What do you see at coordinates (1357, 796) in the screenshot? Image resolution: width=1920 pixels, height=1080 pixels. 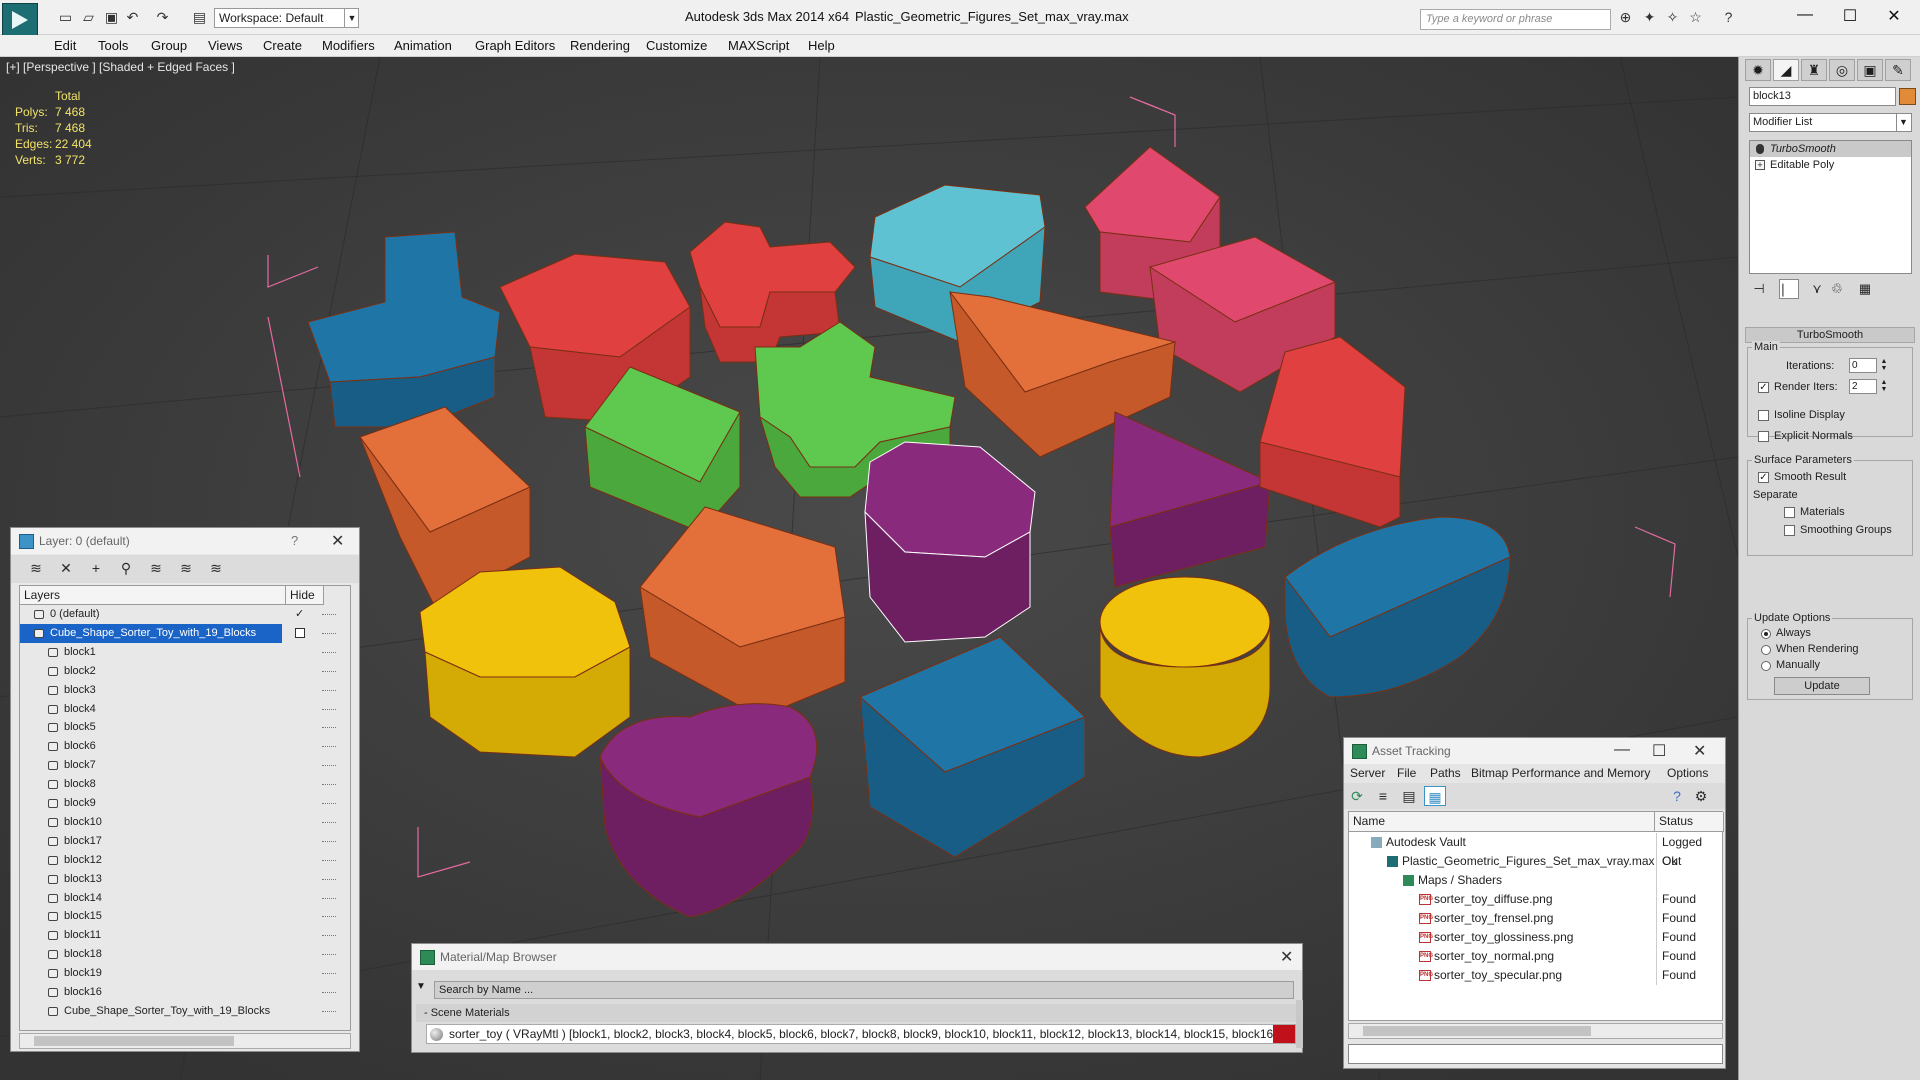 I see `refresh-icon: ⟳` at bounding box center [1357, 796].